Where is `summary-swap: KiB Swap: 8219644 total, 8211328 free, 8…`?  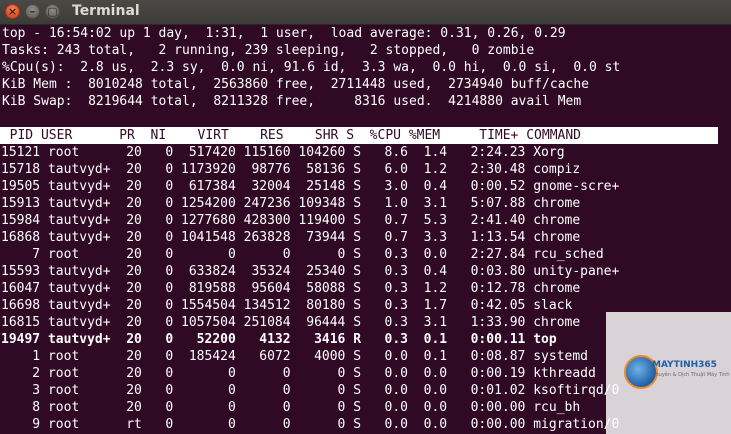
summary-swap: KiB Swap: 8219644 total, 8211328 free, 8… is located at coordinates (292, 101).